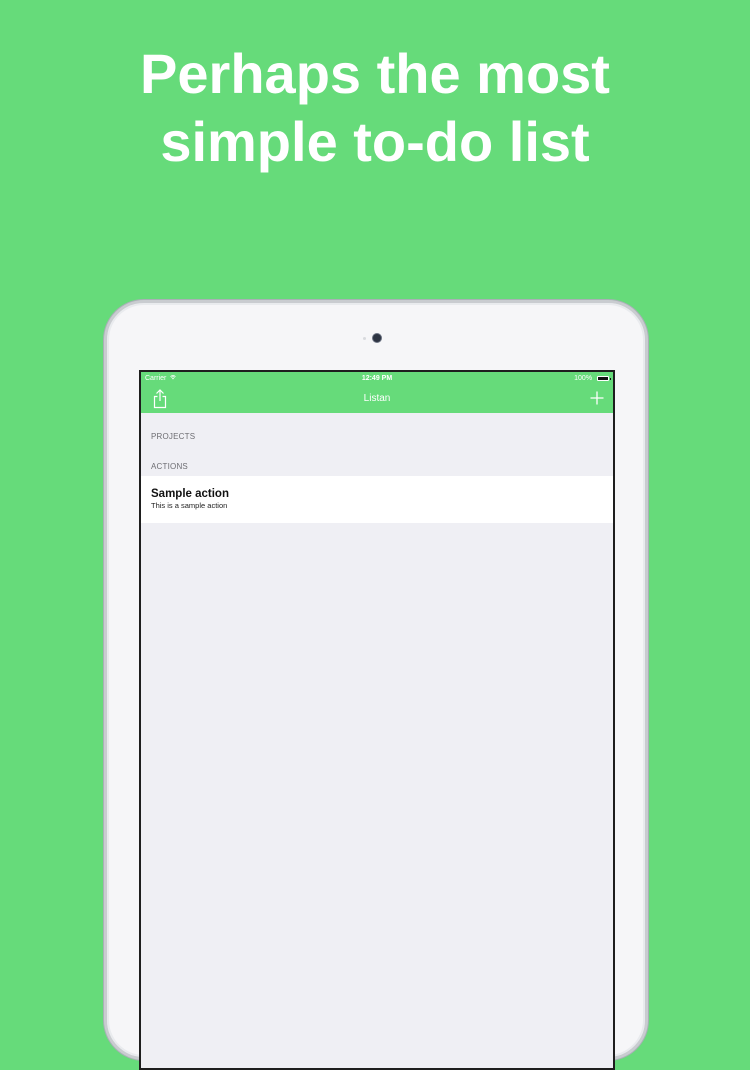 The height and width of the screenshot is (1070, 750). What do you see at coordinates (190, 494) in the screenshot?
I see `action-title: Sample action` at bounding box center [190, 494].